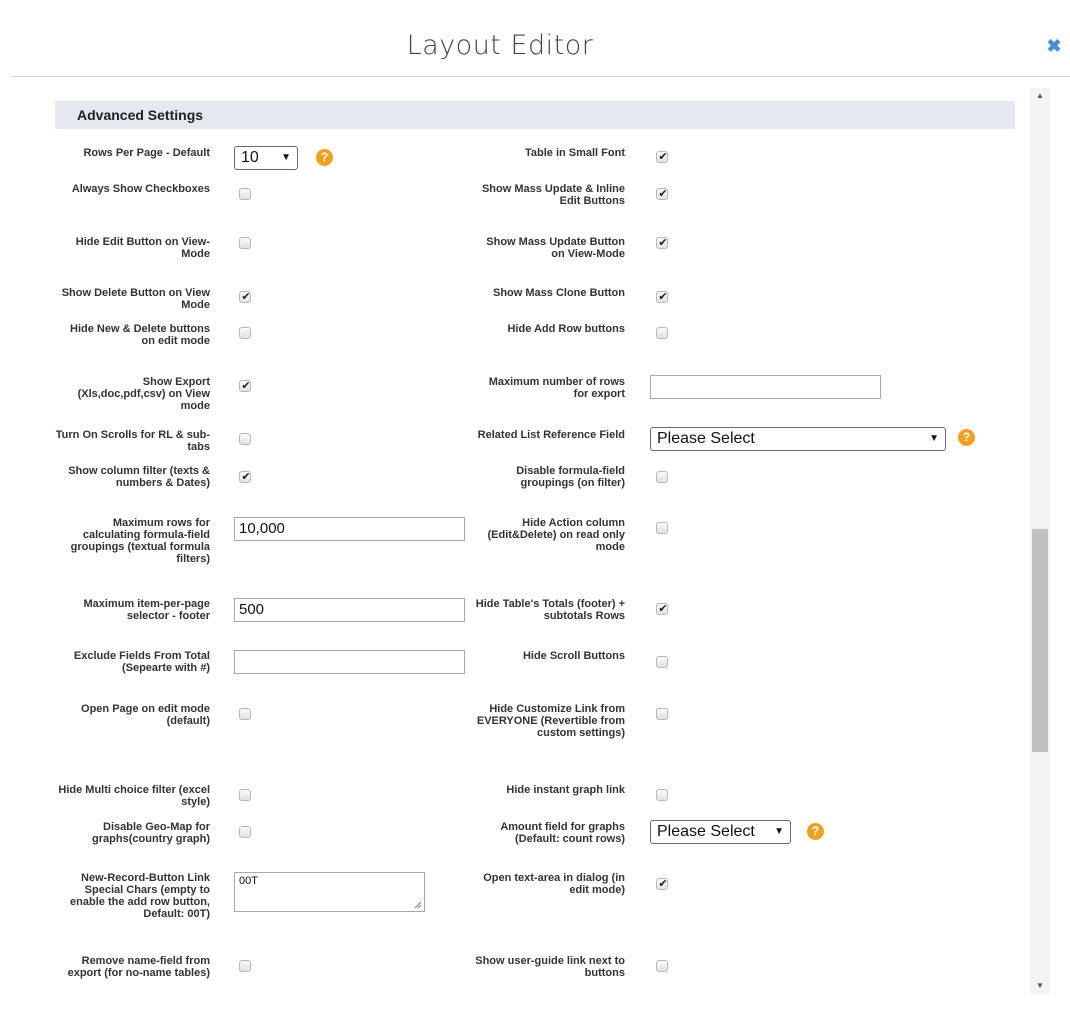 The image size is (1070, 1013). Describe the element at coordinates (245, 795) in the screenshot. I see `hide-multi-choice-checkbox` at that location.